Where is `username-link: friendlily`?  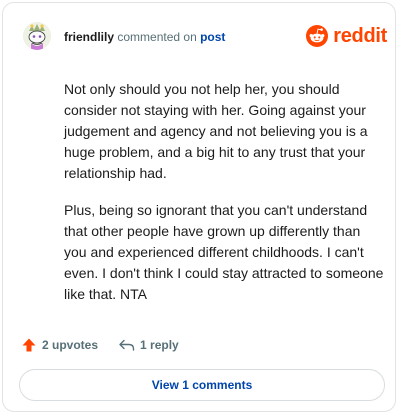
username-link: friendlily is located at coordinates (89, 37).